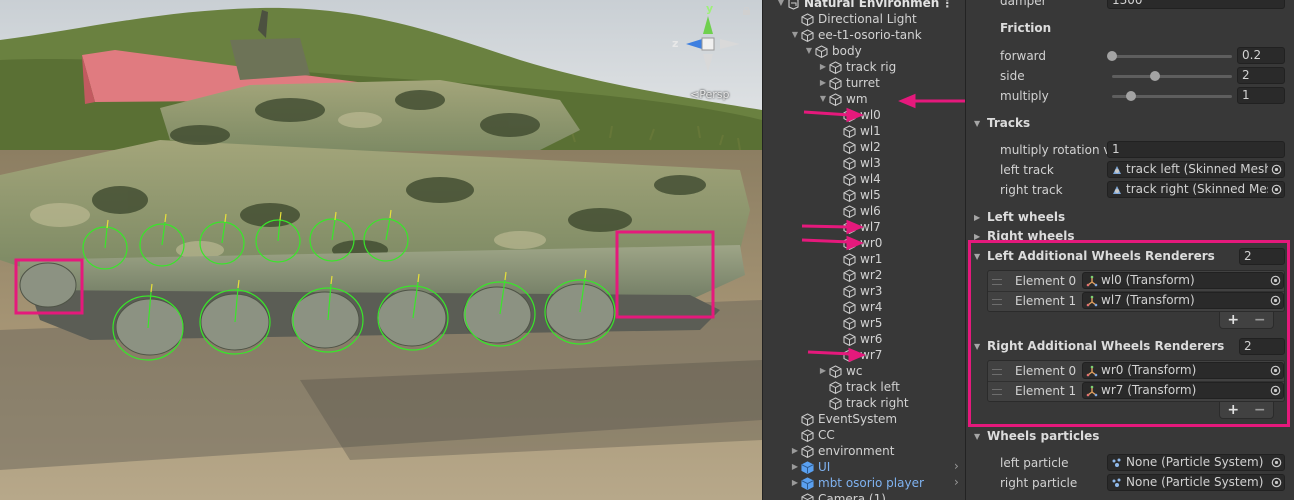 The image size is (1294, 500). Describe the element at coordinates (1026, 28) in the screenshot. I see `friction-header: Friction` at that location.